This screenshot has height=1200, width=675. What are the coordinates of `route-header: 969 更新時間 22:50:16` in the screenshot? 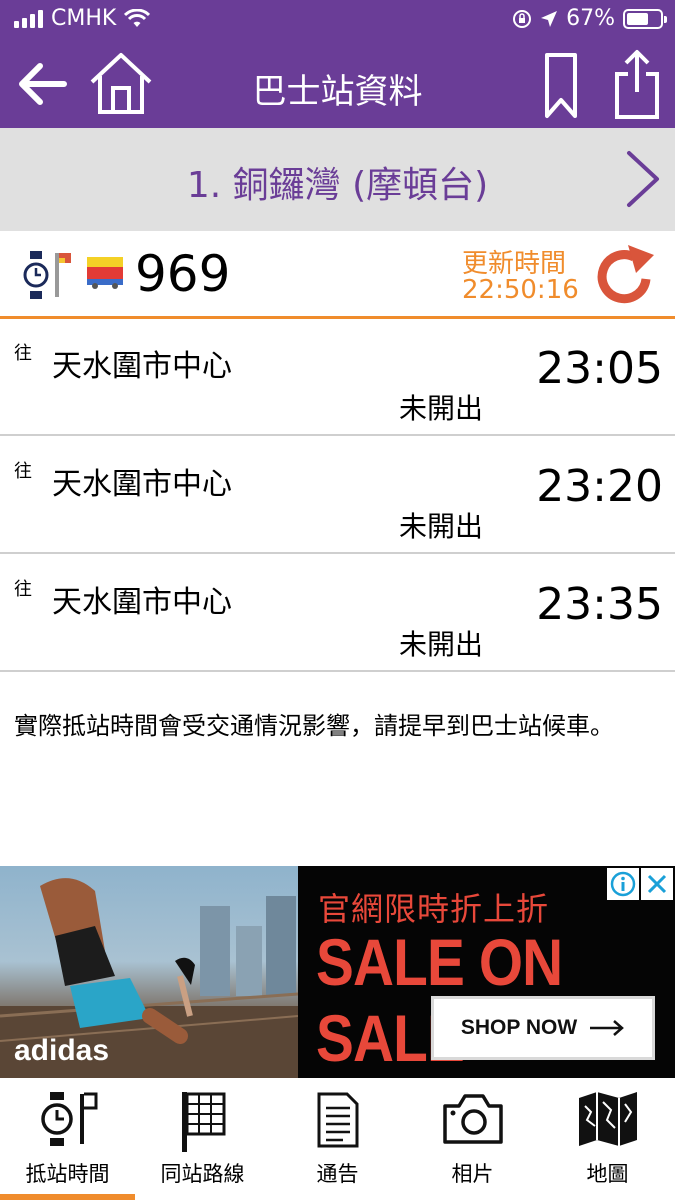 It's located at (337, 275).